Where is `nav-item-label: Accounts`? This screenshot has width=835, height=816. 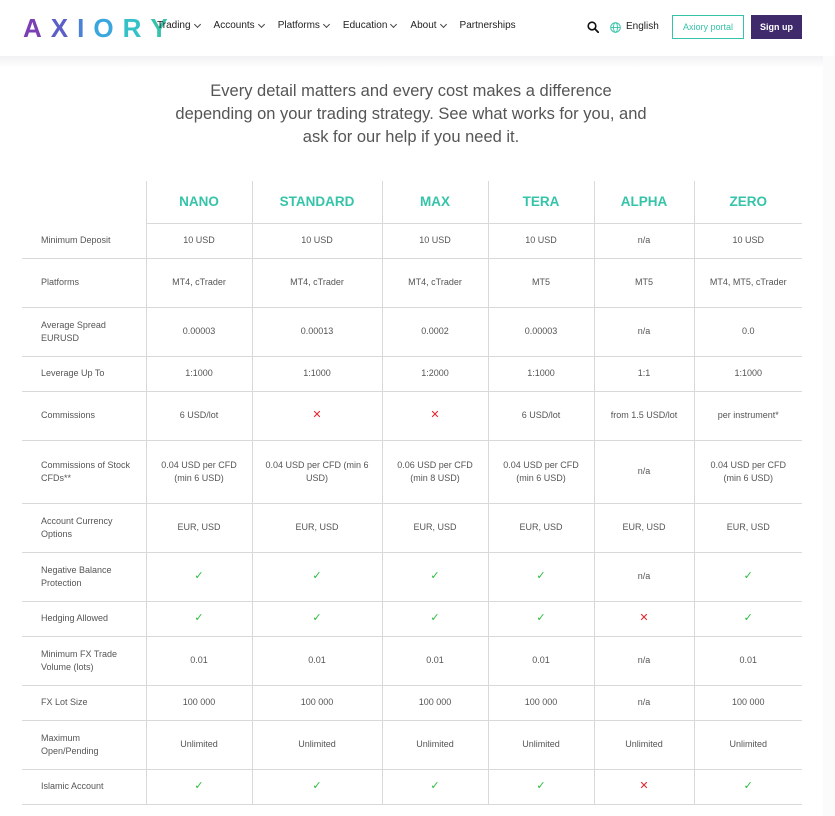
nav-item-label: Accounts is located at coordinates (234, 25).